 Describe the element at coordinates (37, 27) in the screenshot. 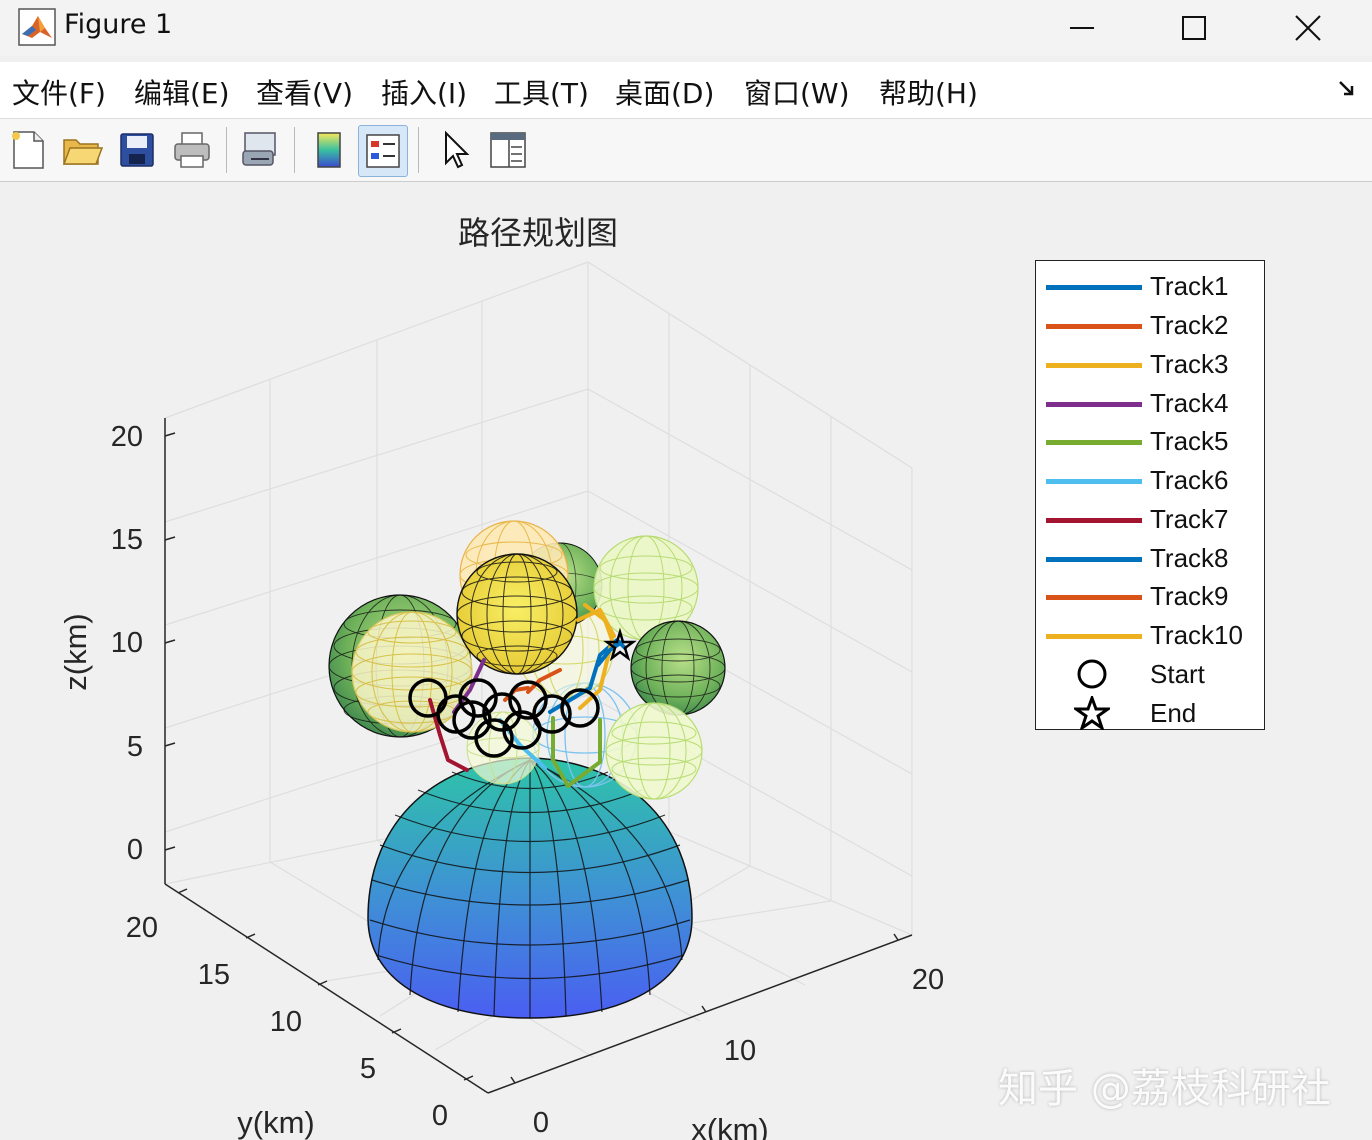

I see `matlab-logo-icon` at that location.